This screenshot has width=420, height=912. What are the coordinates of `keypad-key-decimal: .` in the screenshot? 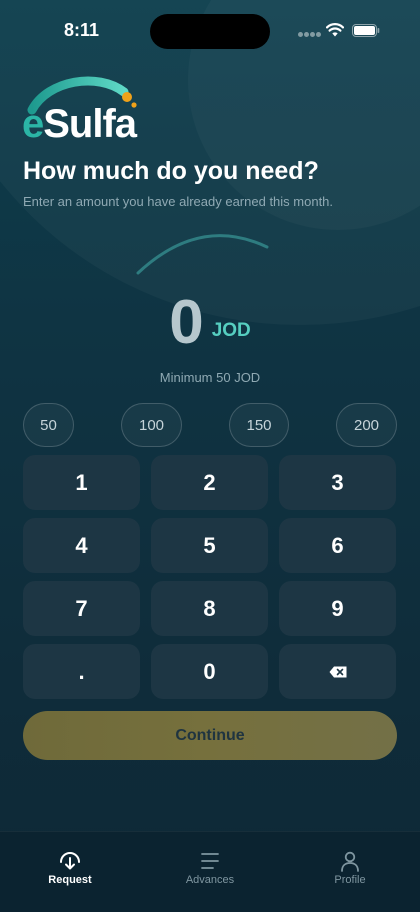 It's located at (81, 671).